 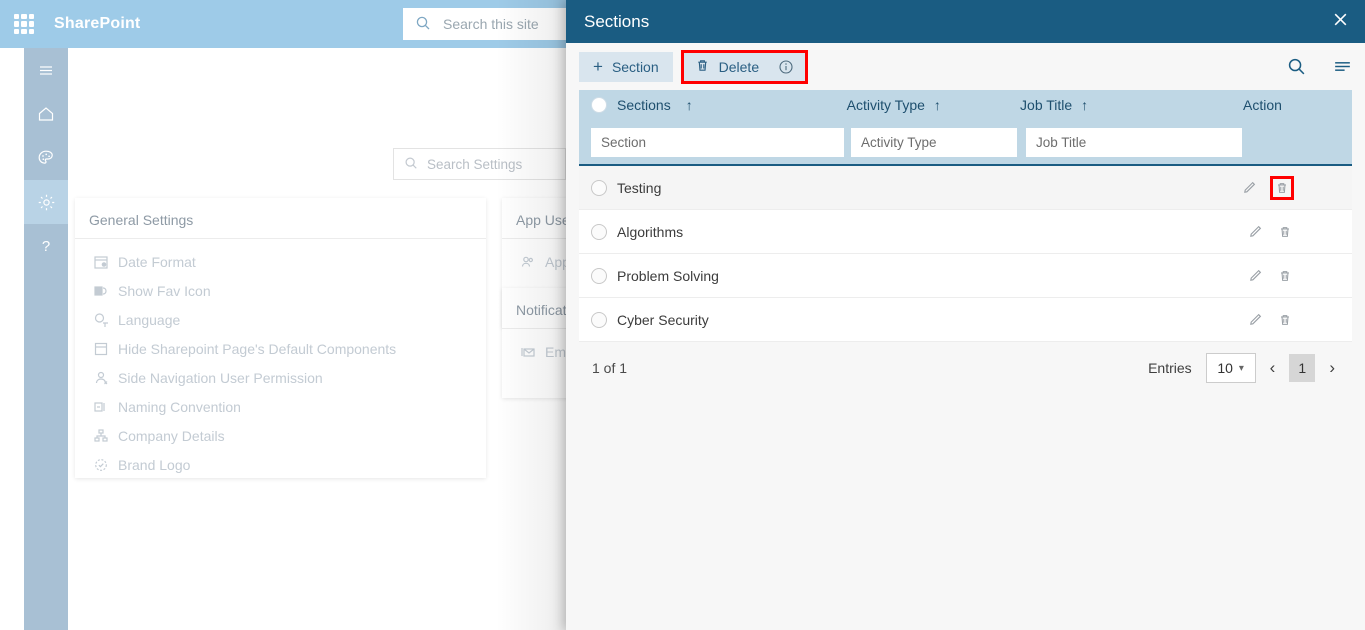 I want to click on calendar-clock-icon, so click(x=101, y=262).